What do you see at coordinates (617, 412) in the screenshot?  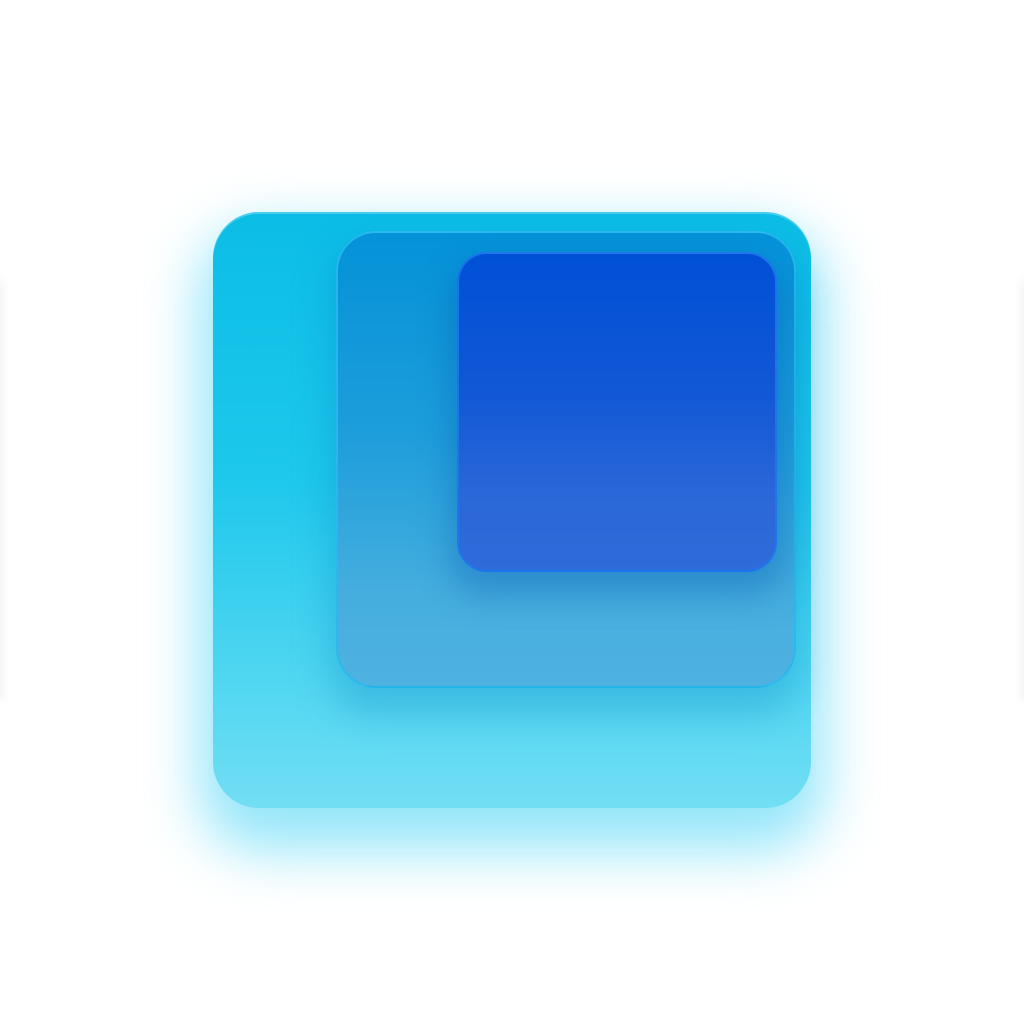 I see `front-square-layer` at bounding box center [617, 412].